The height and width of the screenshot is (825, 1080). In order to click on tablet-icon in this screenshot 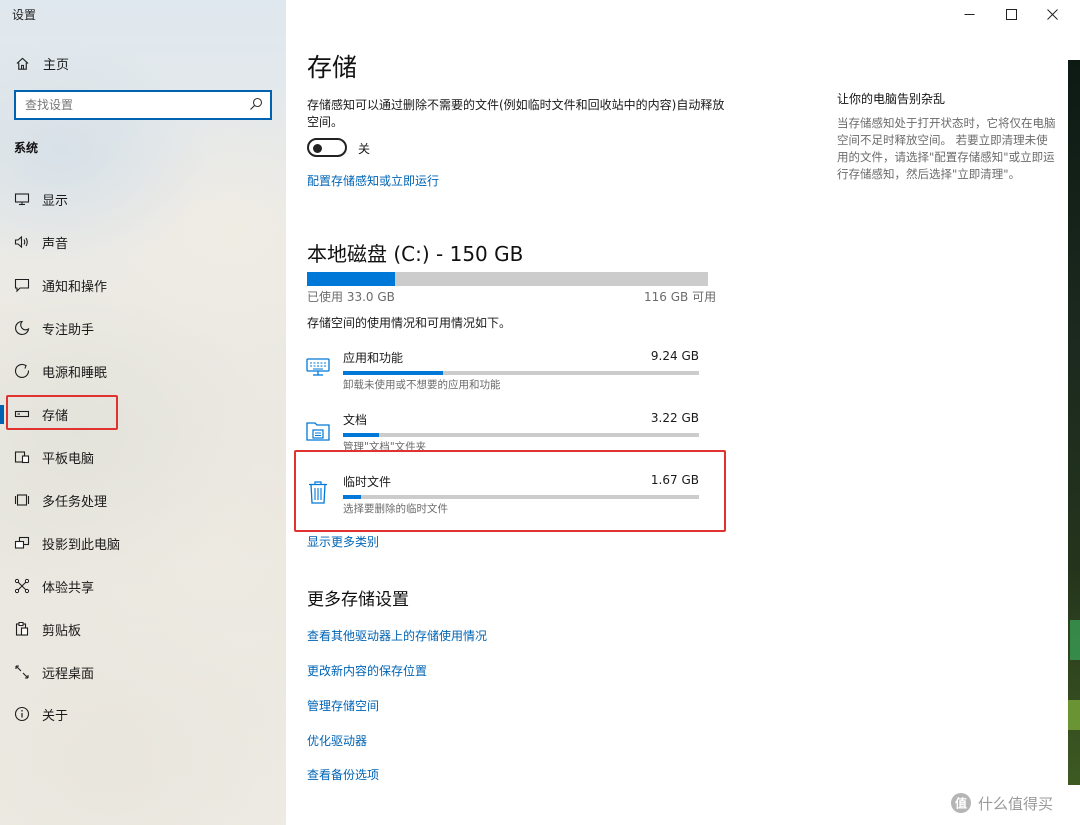, I will do `click(22, 457)`.